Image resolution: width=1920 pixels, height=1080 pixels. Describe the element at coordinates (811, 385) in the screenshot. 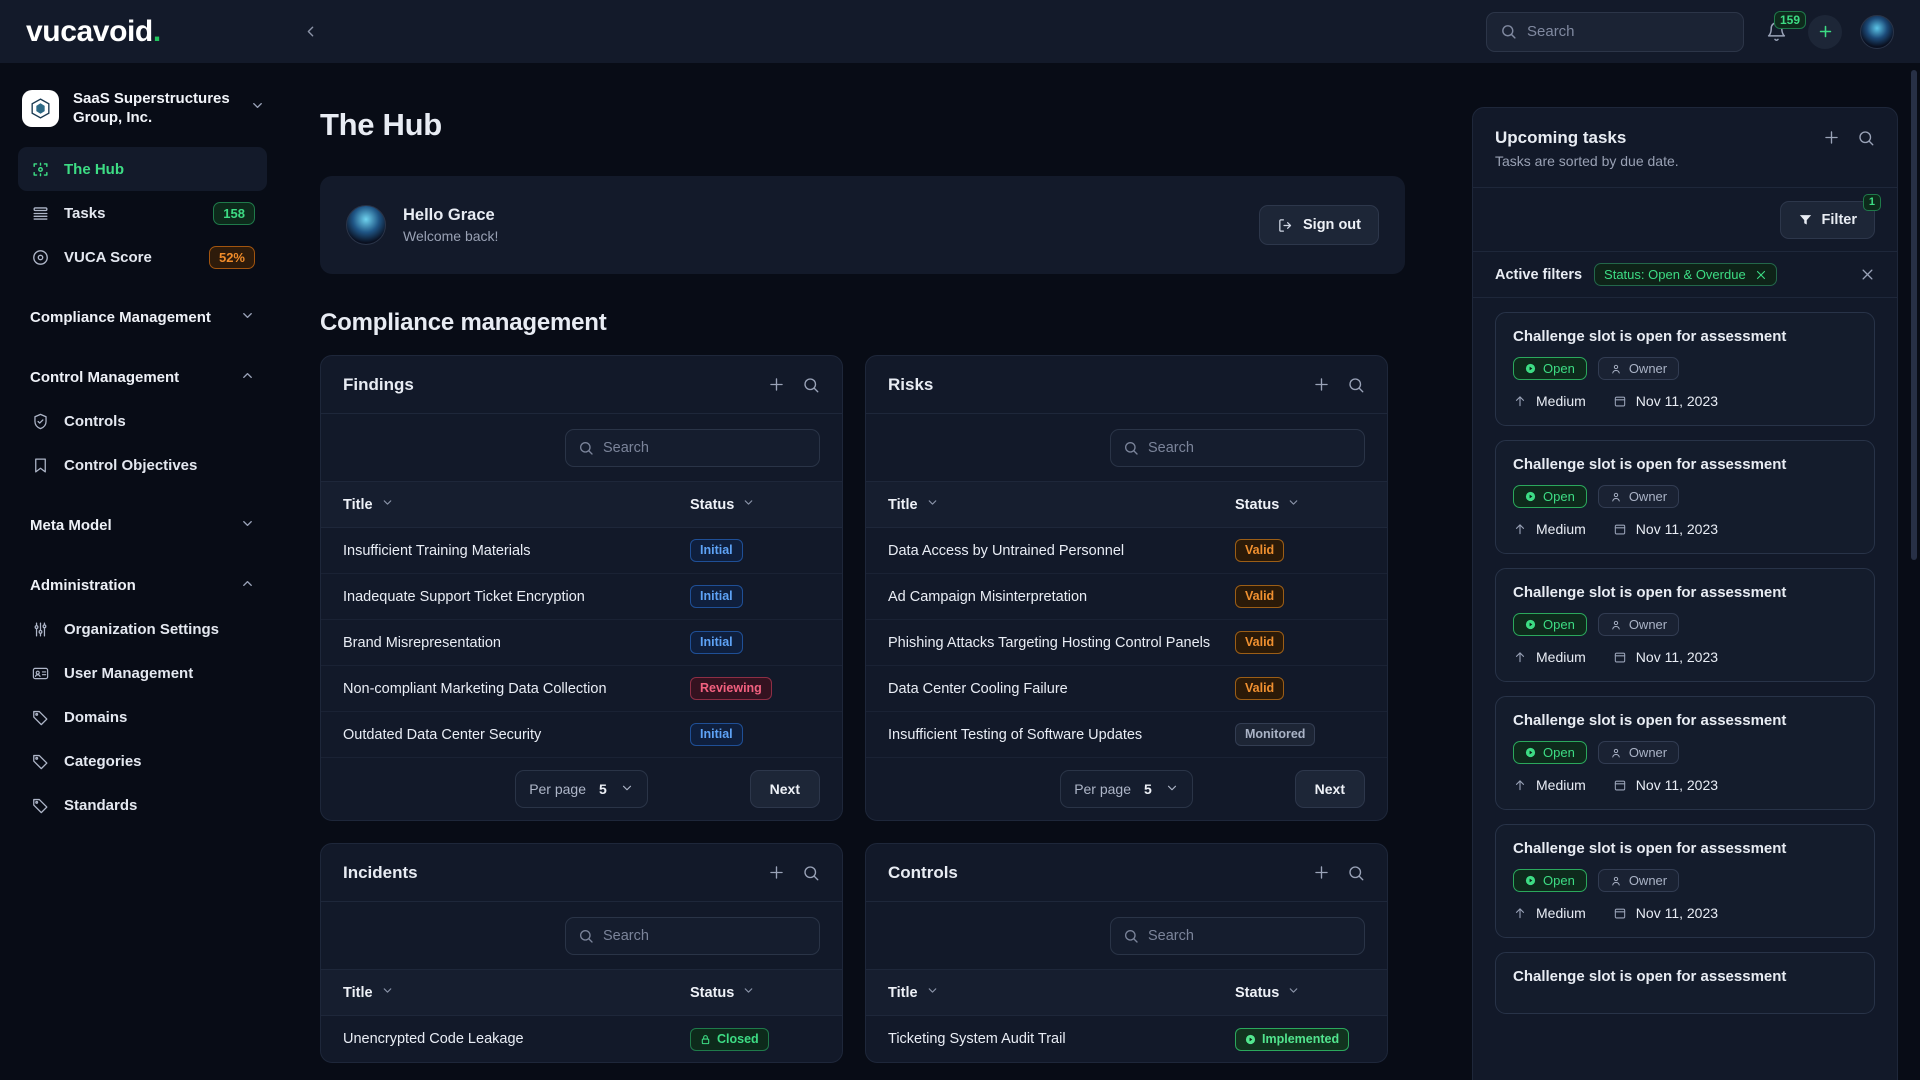

I see `search-findings-button` at that location.